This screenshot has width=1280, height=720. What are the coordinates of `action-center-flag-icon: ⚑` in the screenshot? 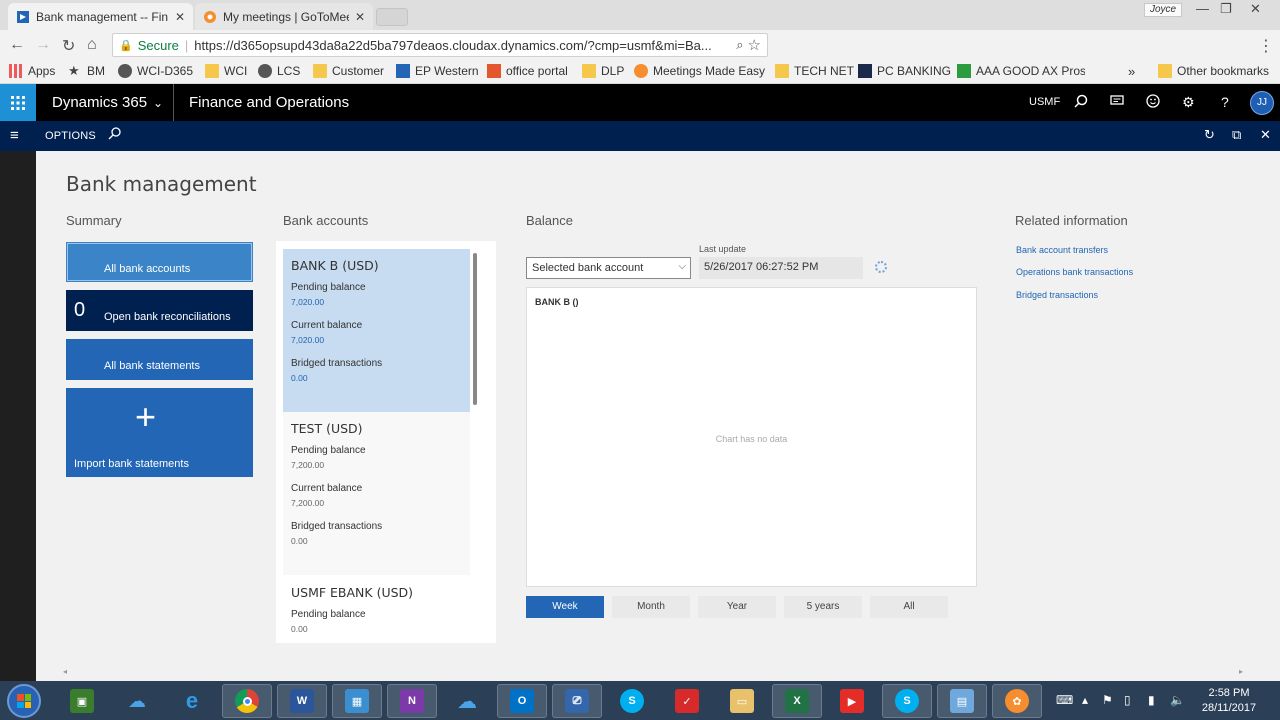 It's located at (1107, 700).